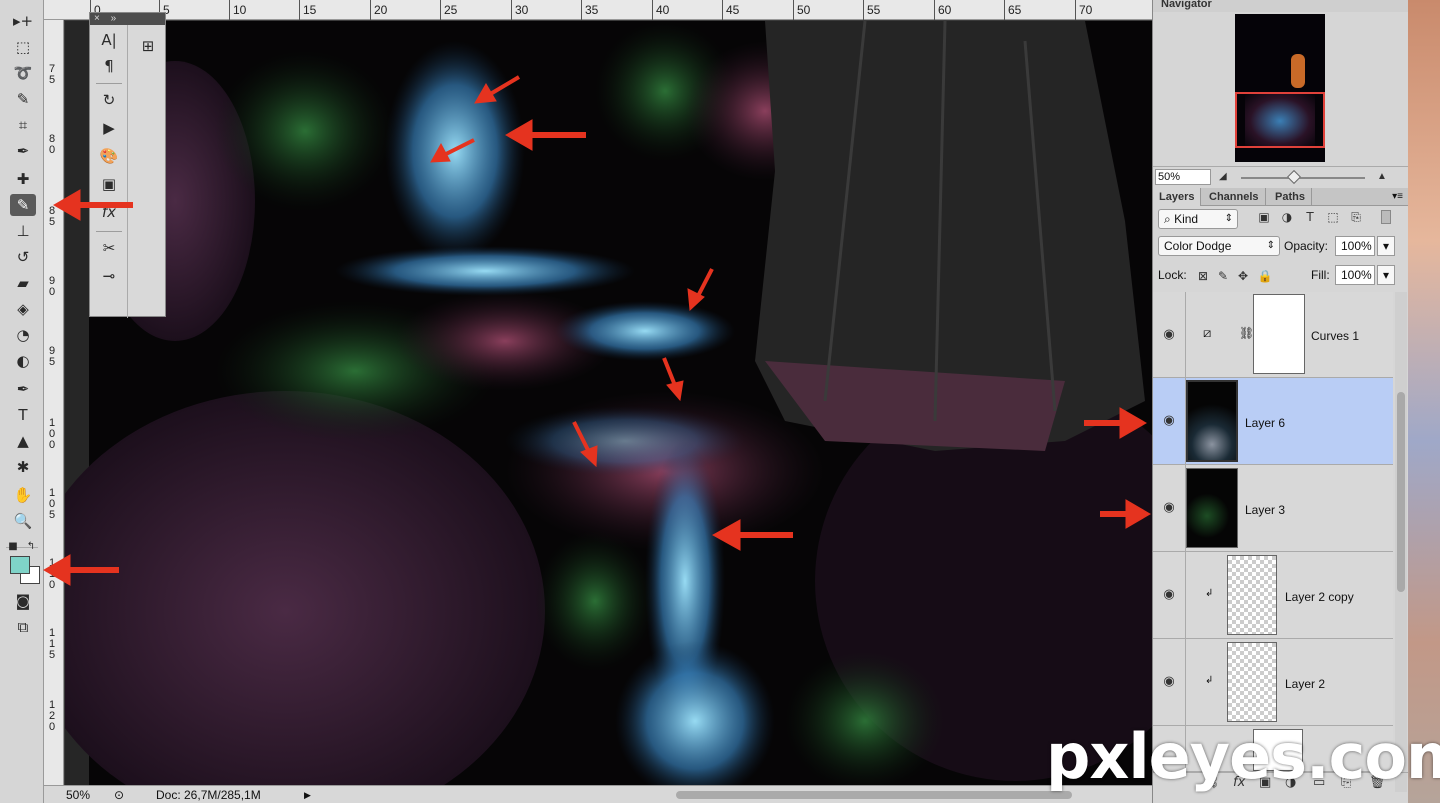  What do you see at coordinates (23, 389) in the screenshot?
I see `pen-tool-icon: ✒` at bounding box center [23, 389].